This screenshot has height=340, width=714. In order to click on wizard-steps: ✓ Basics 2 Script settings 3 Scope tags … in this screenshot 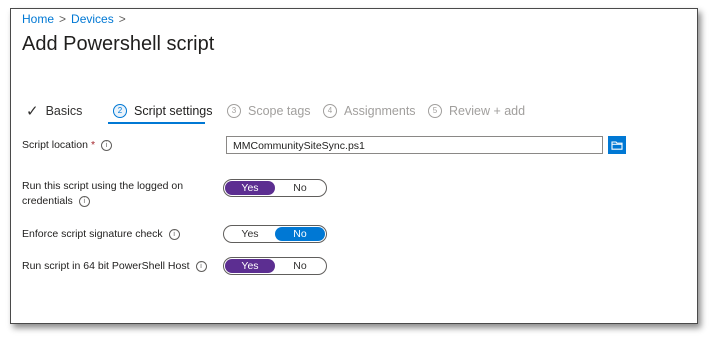, I will do `click(302, 112)`.